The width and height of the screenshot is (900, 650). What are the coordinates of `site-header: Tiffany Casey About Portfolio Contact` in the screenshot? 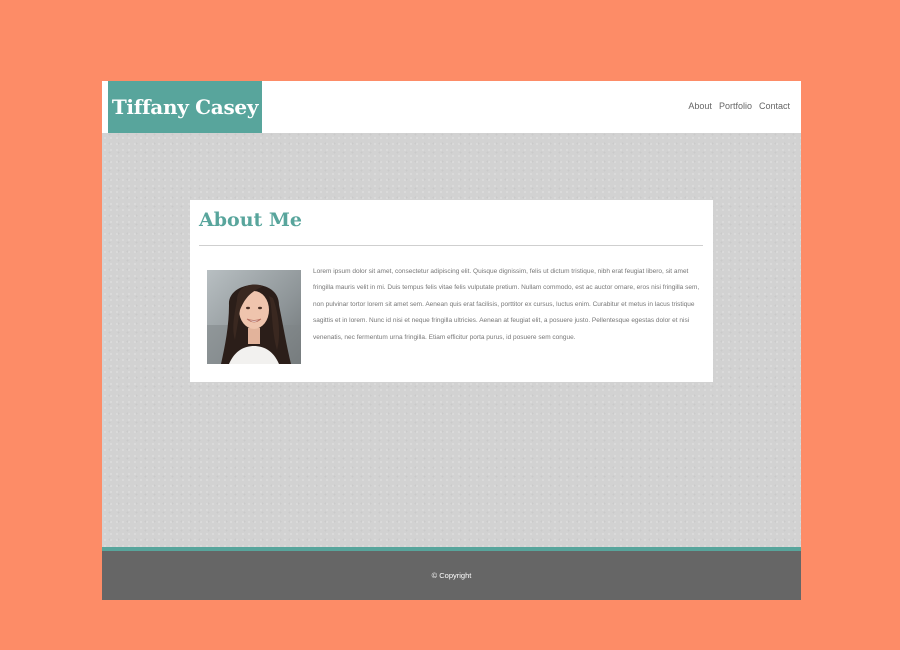 It's located at (451, 107).